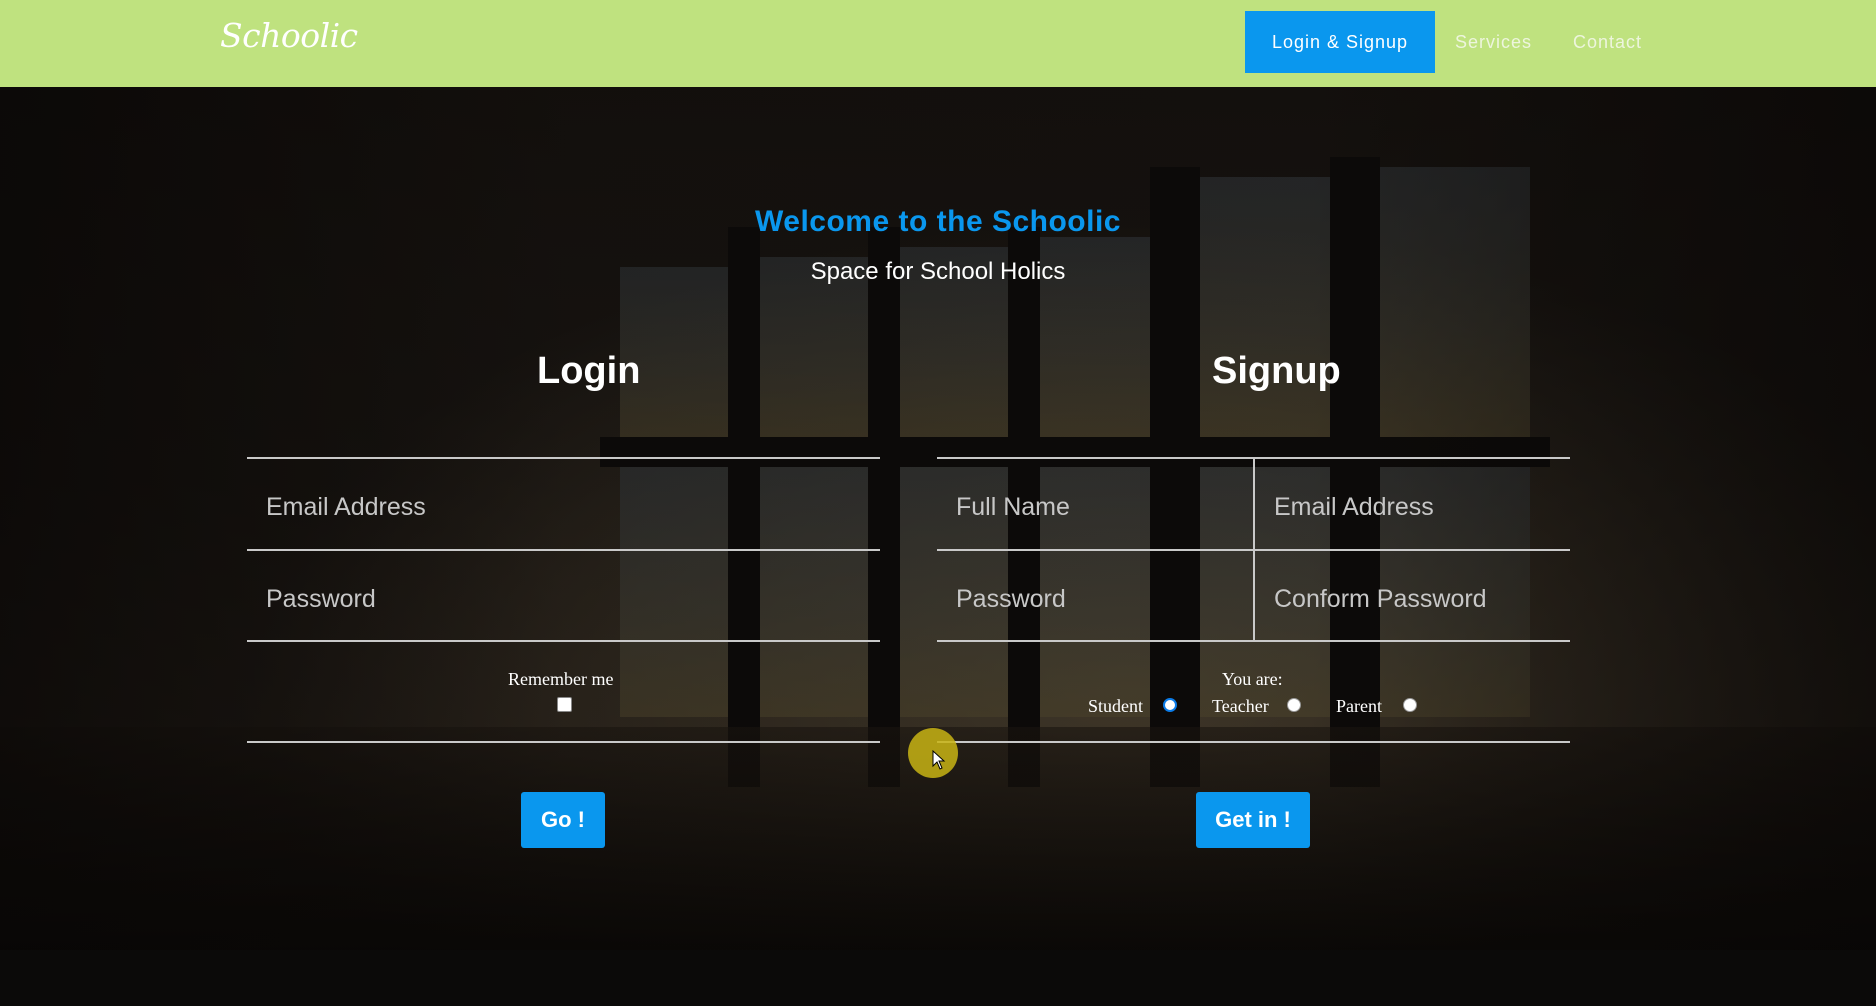 The height and width of the screenshot is (1006, 1876). Describe the element at coordinates (1340, 42) in the screenshot. I see `nav-login-signup: Login & Signup` at that location.